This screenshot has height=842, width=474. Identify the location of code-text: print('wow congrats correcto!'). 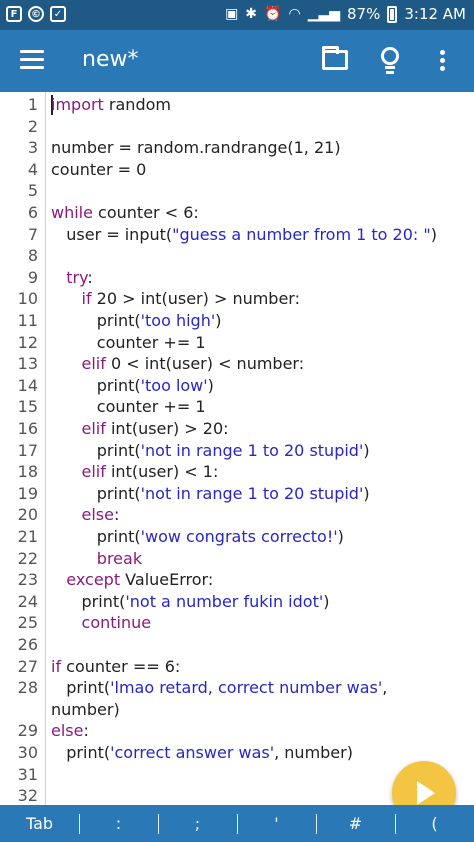
(197, 537).